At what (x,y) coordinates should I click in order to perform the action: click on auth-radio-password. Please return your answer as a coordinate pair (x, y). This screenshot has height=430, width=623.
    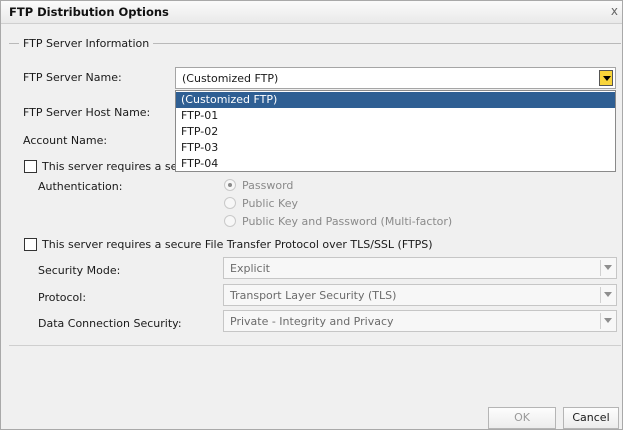
    Looking at the image, I should click on (230, 185).